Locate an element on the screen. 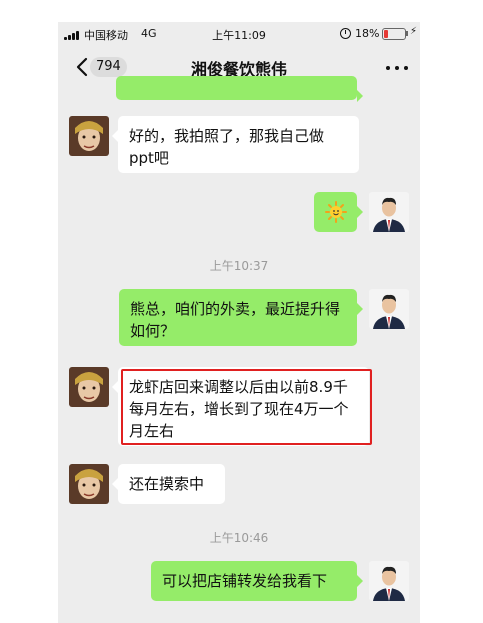  message-text: 还在摸索中 is located at coordinates (167, 484).